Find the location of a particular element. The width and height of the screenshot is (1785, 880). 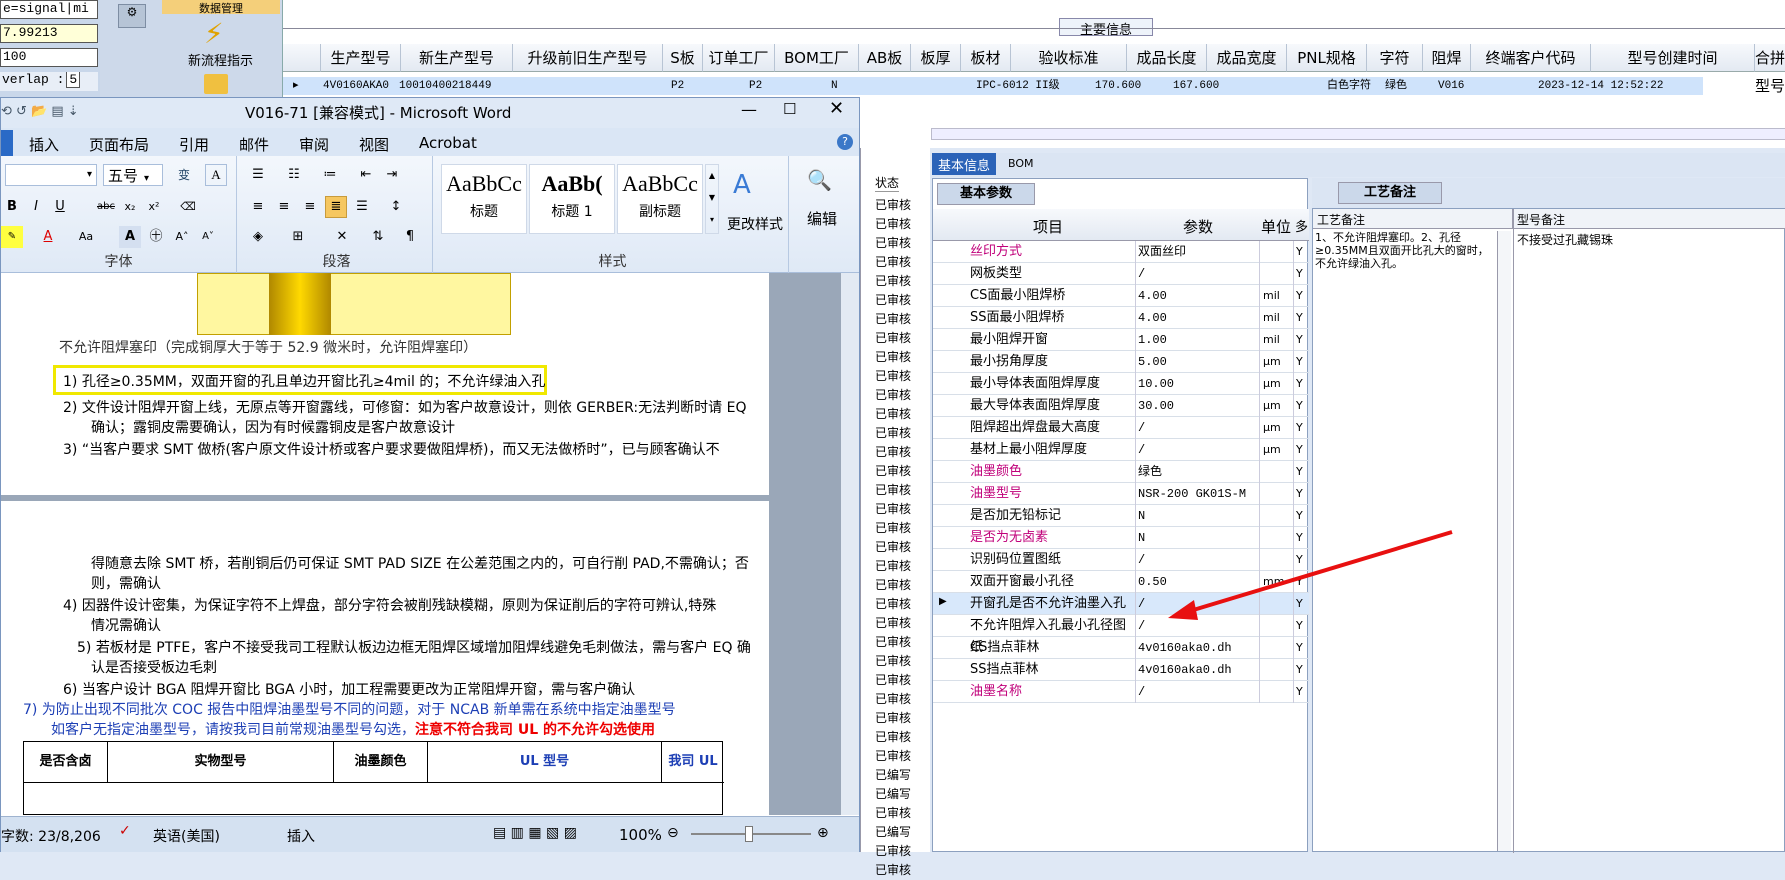

craft-notes-text: 1、不允许阻焊塞印。2、孔径≥0.35MM且双面开比孔大的窗时，不允许绿油入孔。 is located at coordinates (1403, 250).